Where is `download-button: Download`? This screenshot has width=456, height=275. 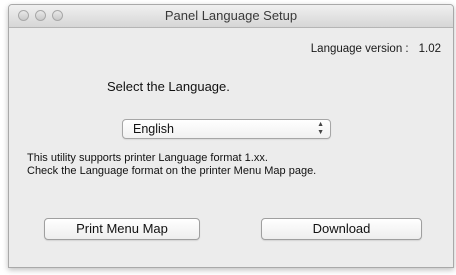 download-button: Download is located at coordinates (341, 229).